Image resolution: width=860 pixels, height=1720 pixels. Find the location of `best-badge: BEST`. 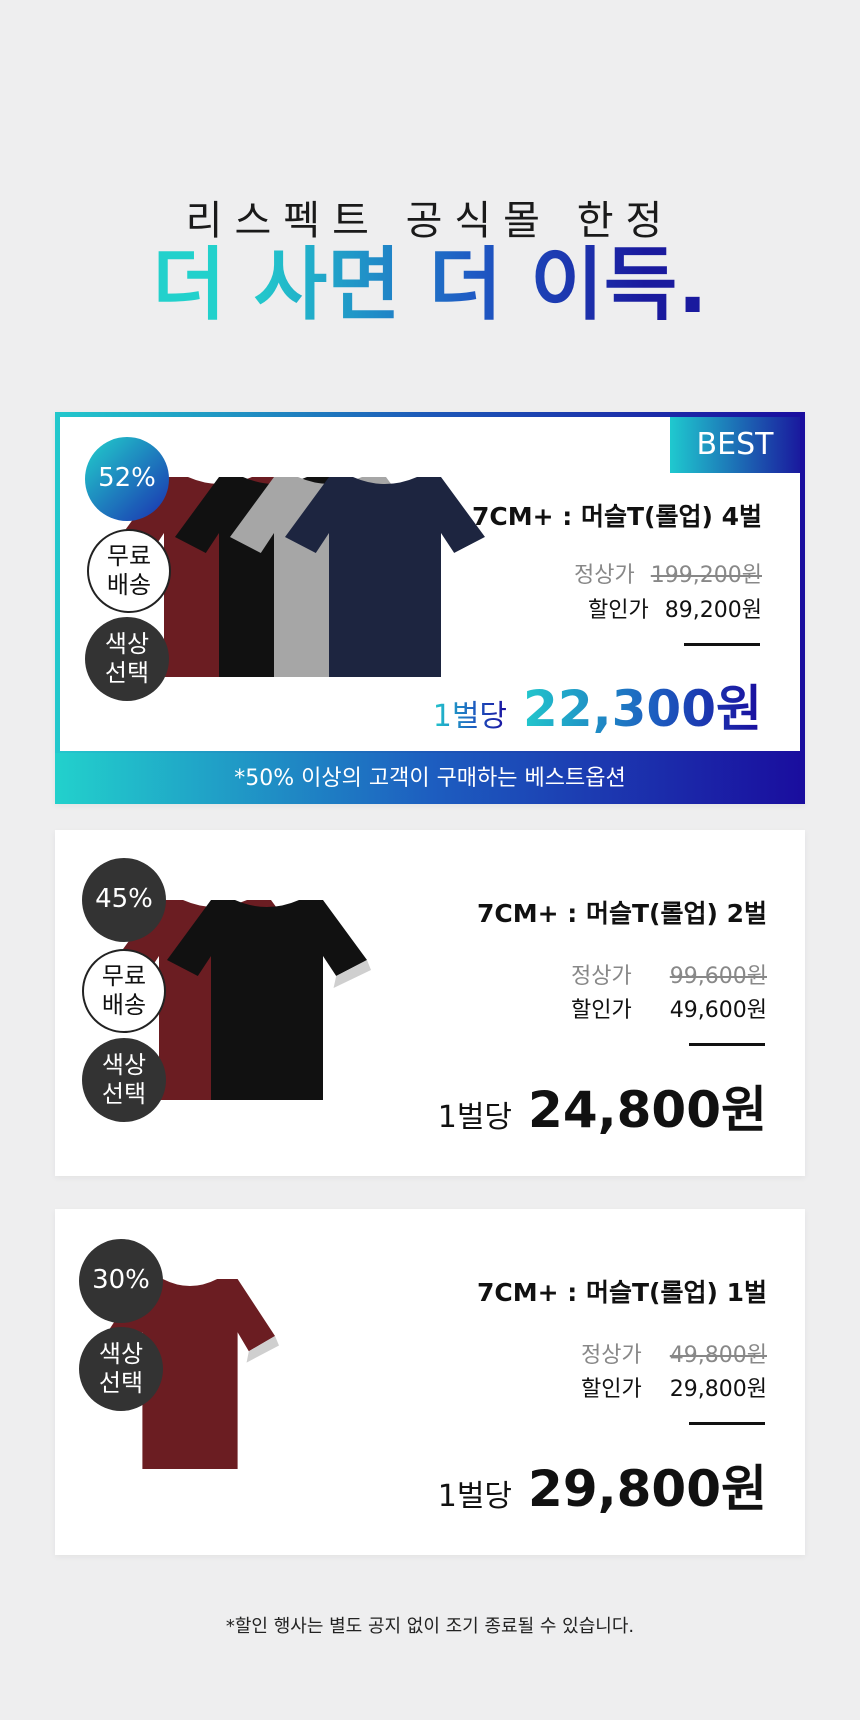

best-badge: BEST is located at coordinates (735, 445).